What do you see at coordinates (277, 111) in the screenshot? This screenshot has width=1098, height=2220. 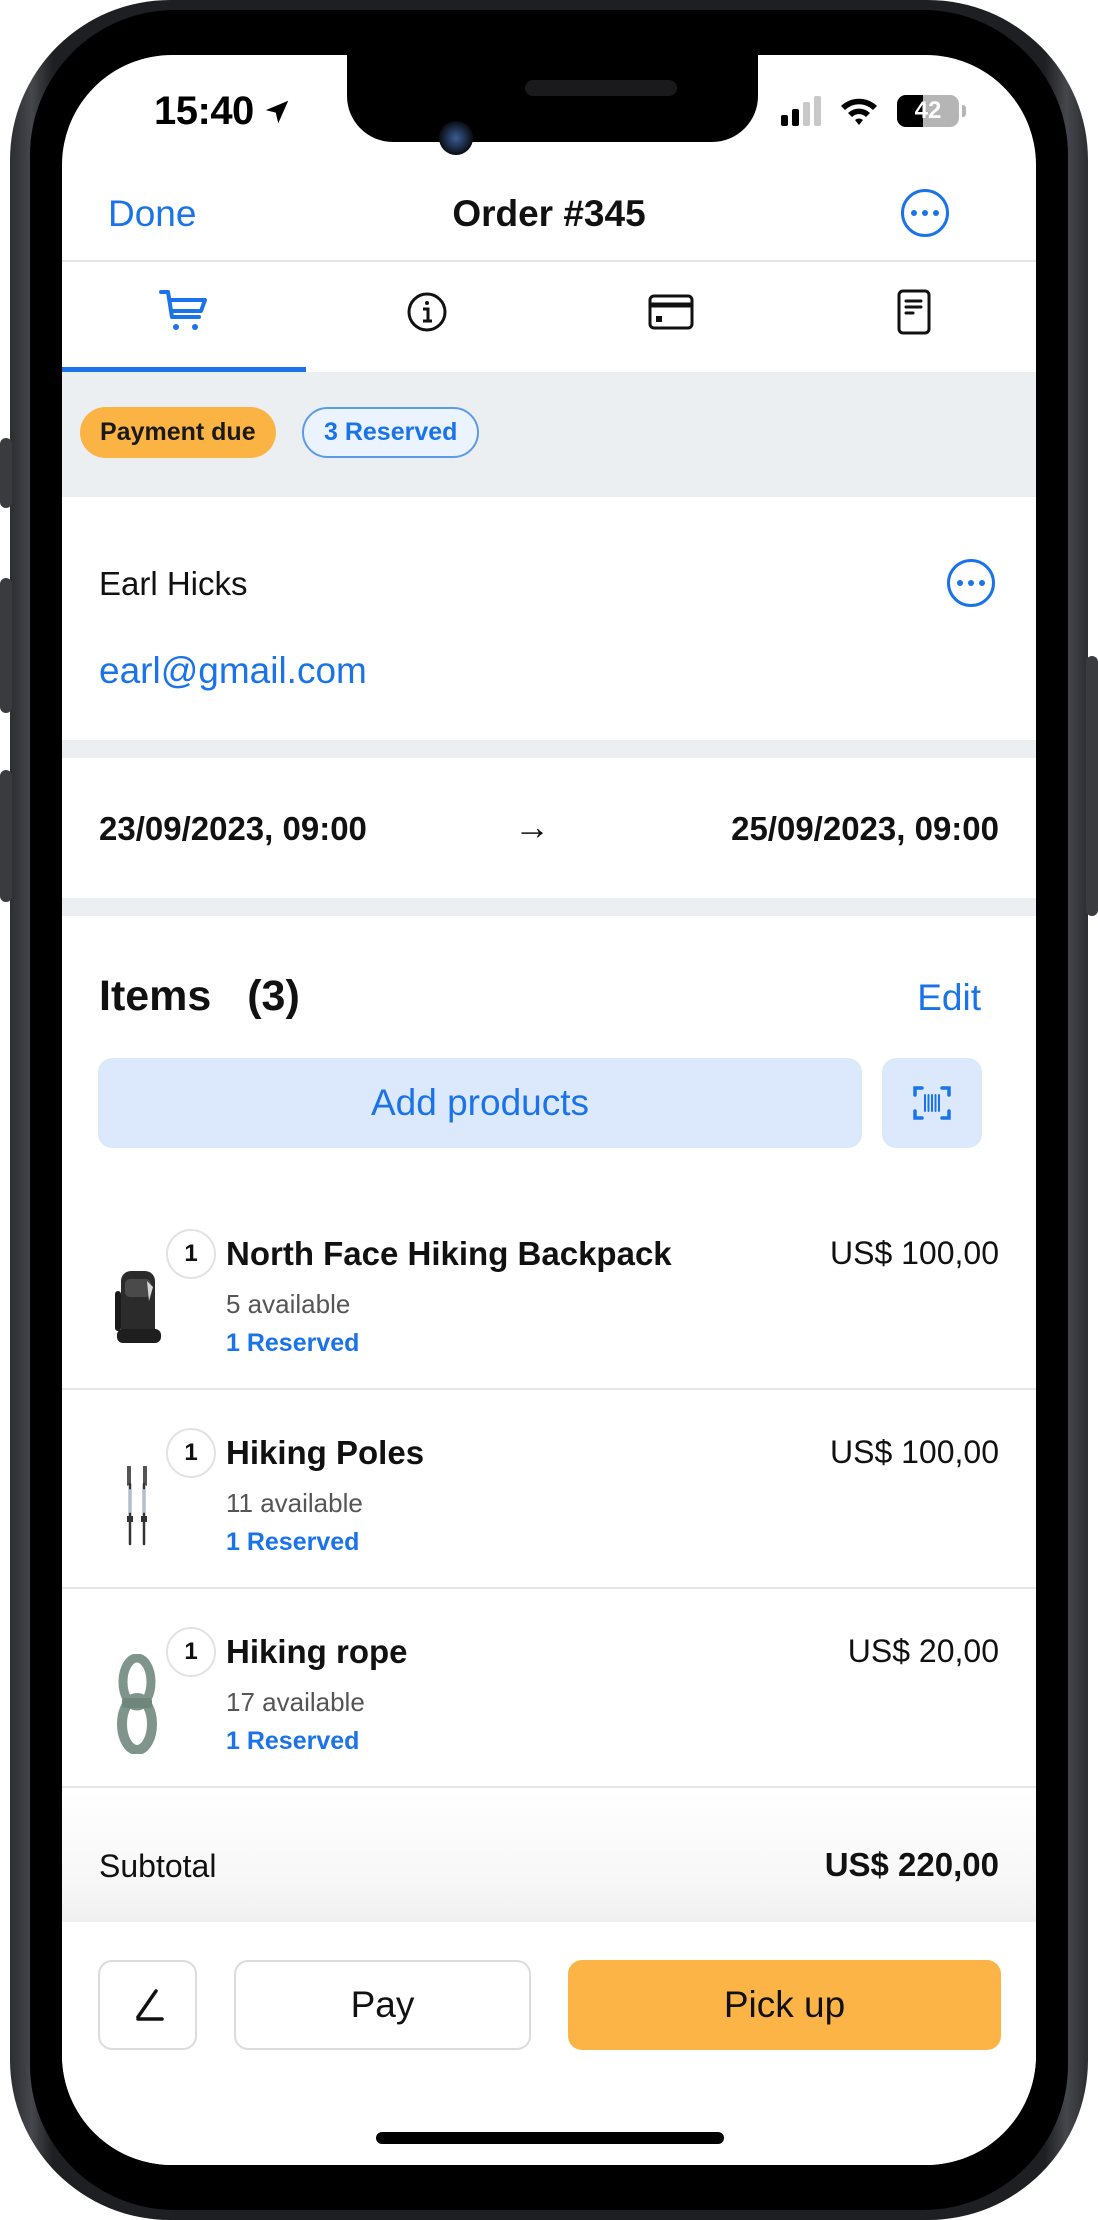 I see `location-arrow-icon` at bounding box center [277, 111].